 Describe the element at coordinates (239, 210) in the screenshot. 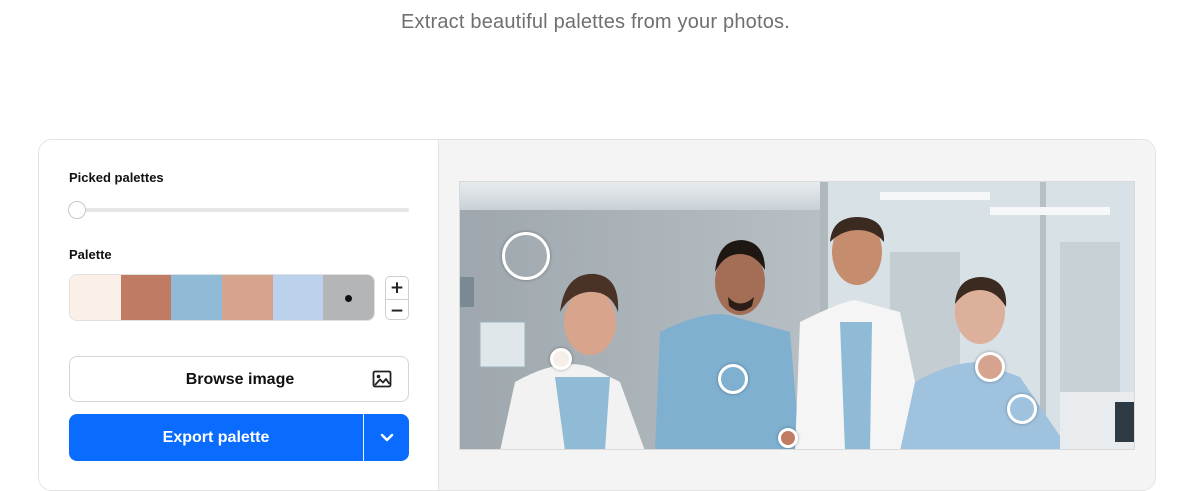

I see `picked-palettes-slider-track` at that location.